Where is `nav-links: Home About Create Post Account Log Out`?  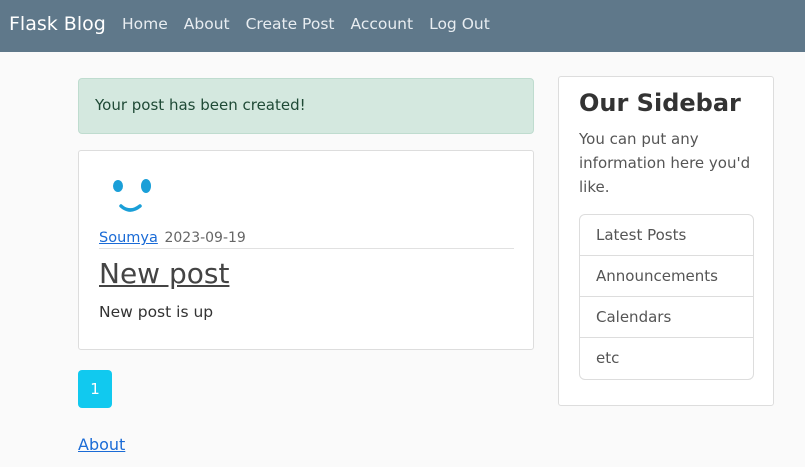 nav-links: Home About Create Post Account Log Out is located at coordinates (306, 24).